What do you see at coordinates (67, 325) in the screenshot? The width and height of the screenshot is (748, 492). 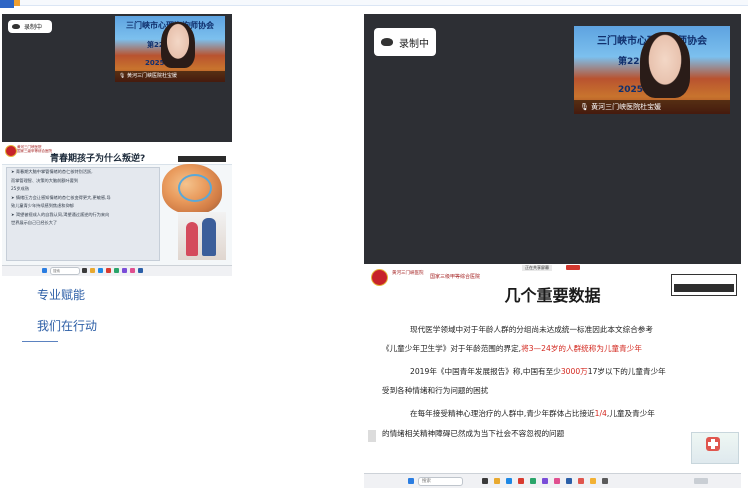 I see `link-we-are-in-action: 我们在行动` at bounding box center [67, 325].